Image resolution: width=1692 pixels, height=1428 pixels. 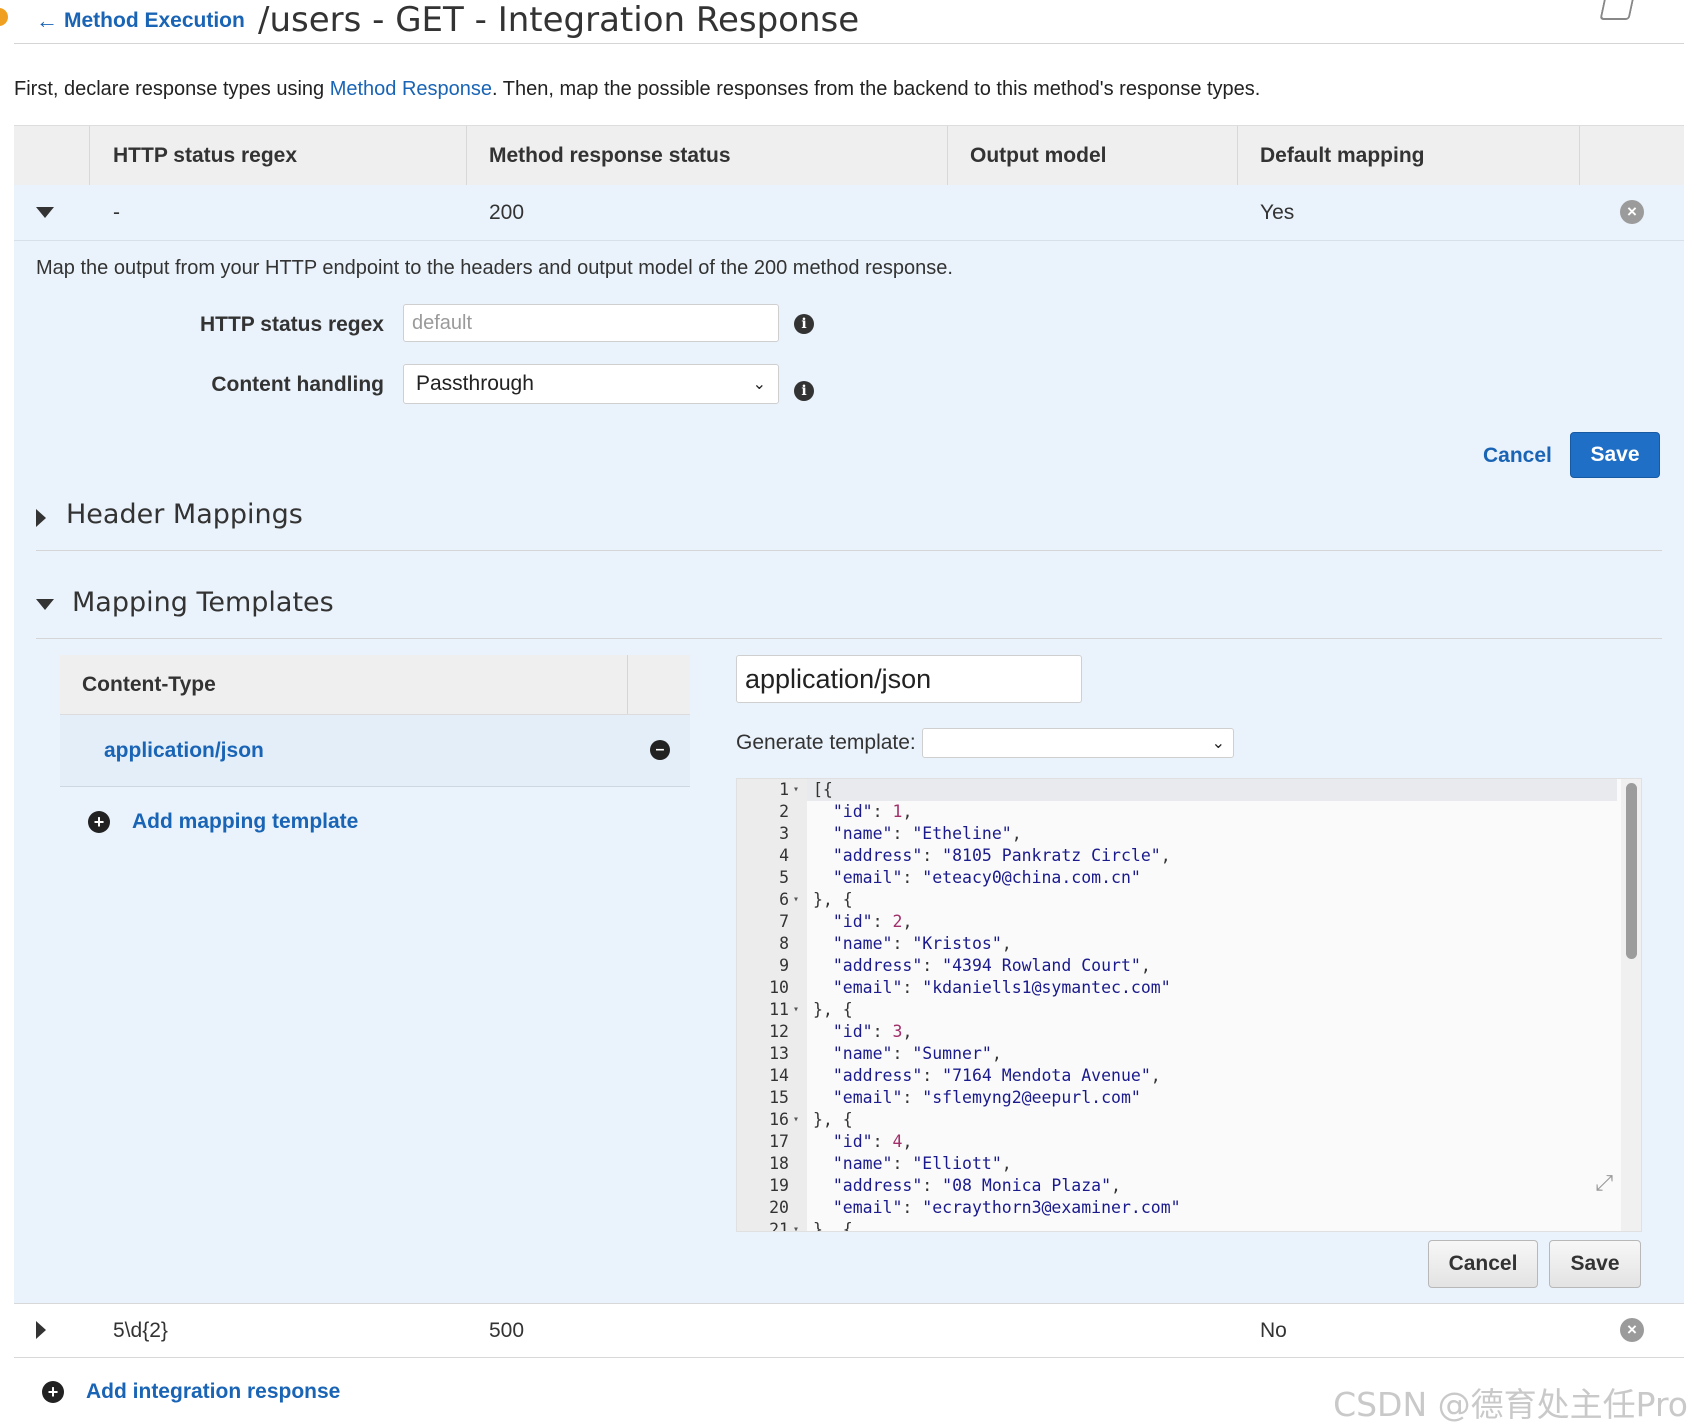 I want to click on line-number: 18, so click(x=779, y=1163).